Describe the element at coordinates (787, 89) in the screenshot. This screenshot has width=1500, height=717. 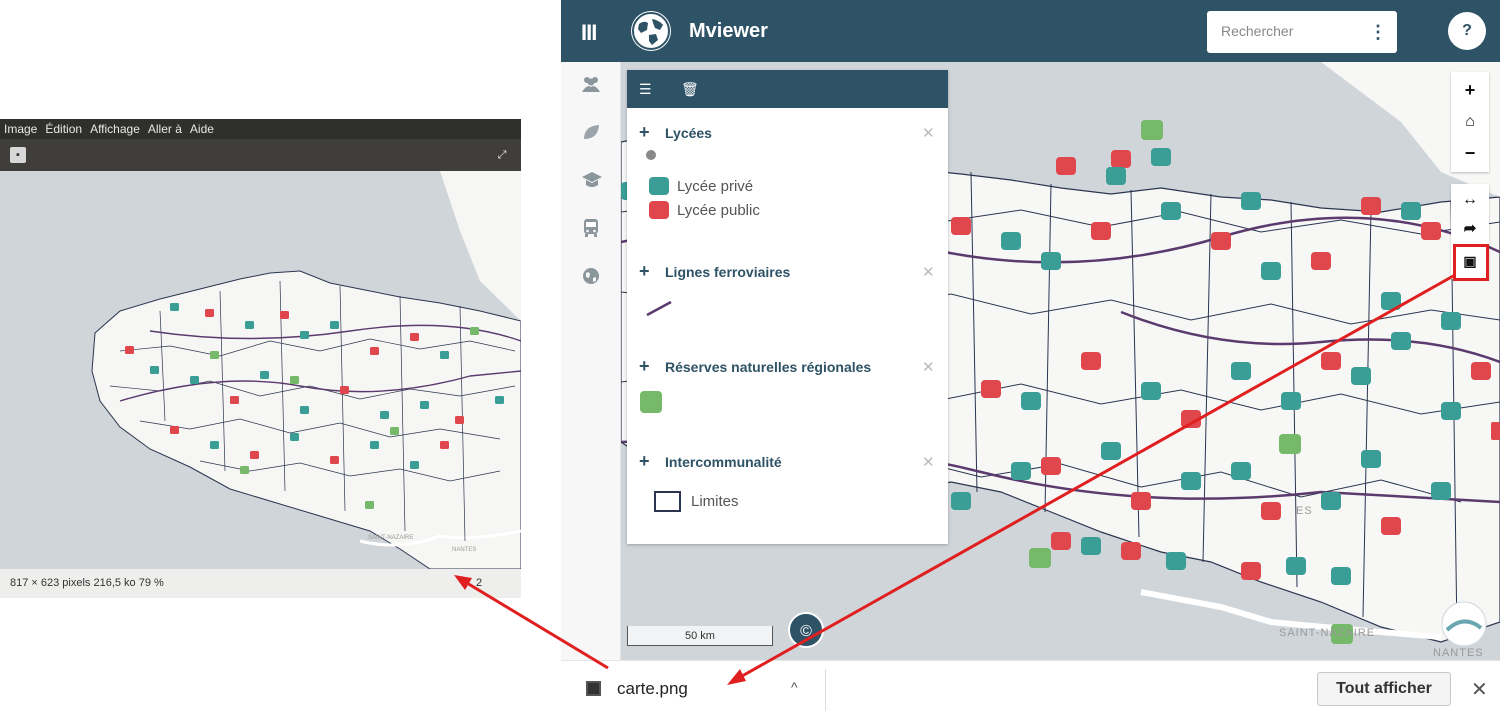
I see `legend-header: ☰ 🗑` at that location.